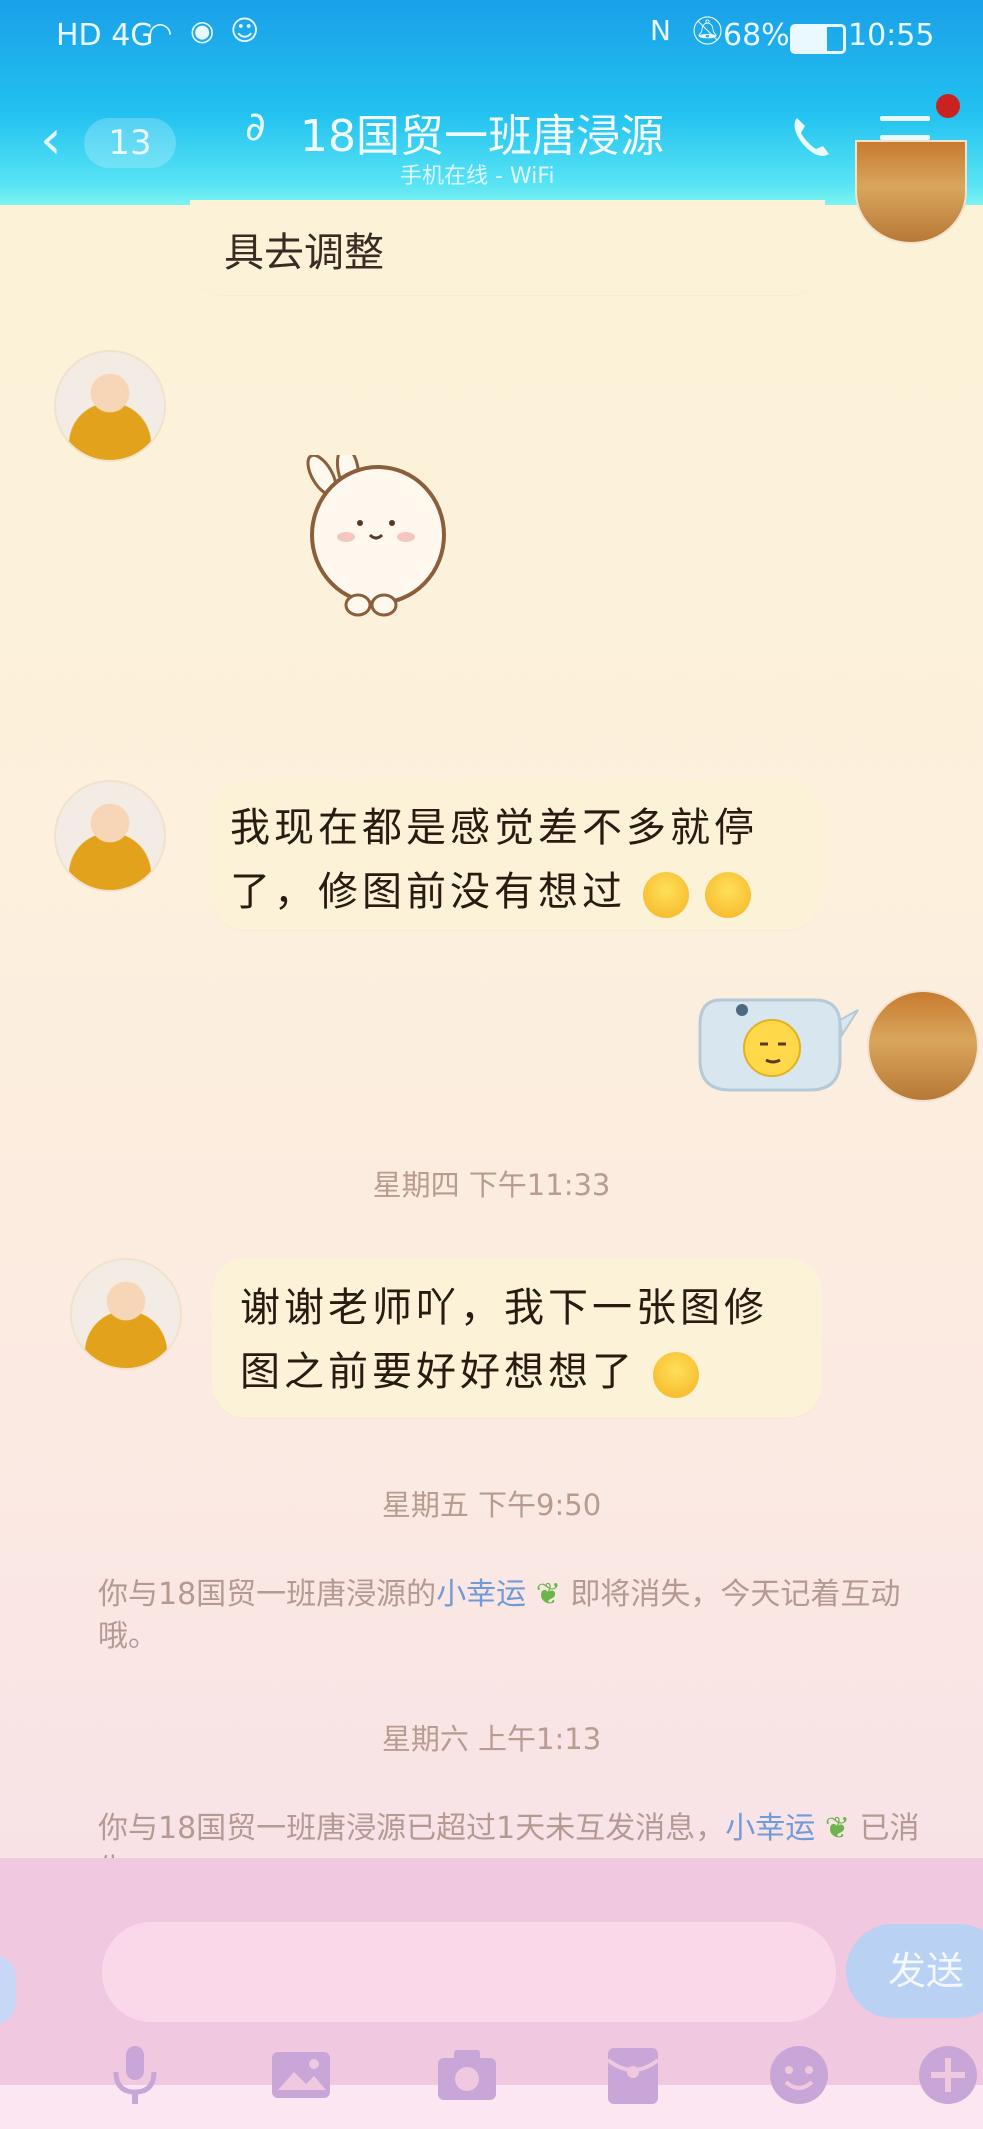  What do you see at coordinates (756, 35) in the screenshot?
I see `battery-percent: 68%` at bounding box center [756, 35].